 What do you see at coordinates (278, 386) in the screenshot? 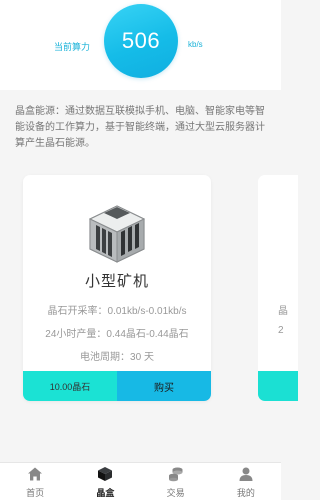
I see `peek-footer` at bounding box center [278, 386].